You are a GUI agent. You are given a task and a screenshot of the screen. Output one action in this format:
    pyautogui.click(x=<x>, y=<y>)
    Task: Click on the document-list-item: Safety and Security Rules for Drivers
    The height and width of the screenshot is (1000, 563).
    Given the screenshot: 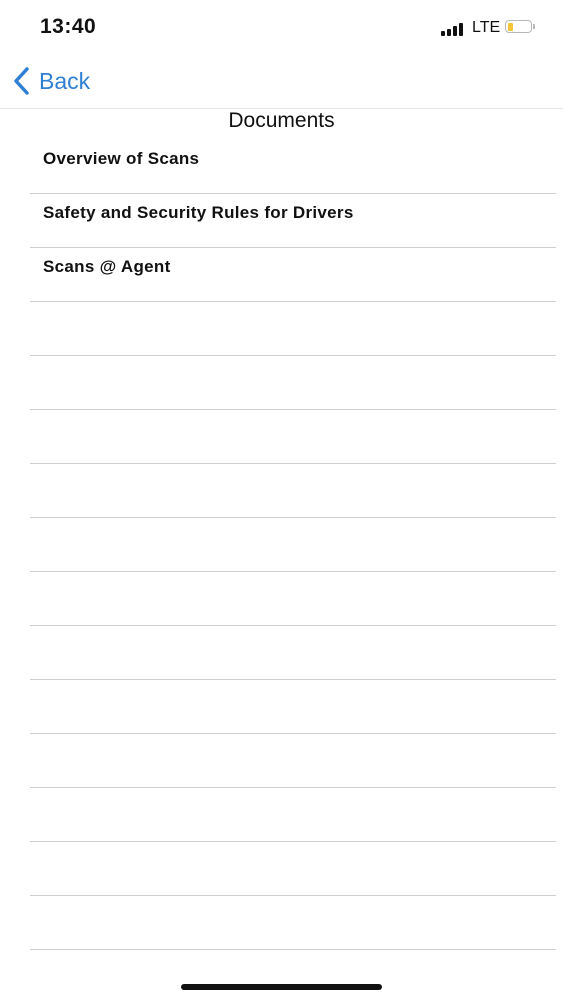 What is the action you would take?
    pyautogui.click(x=293, y=221)
    